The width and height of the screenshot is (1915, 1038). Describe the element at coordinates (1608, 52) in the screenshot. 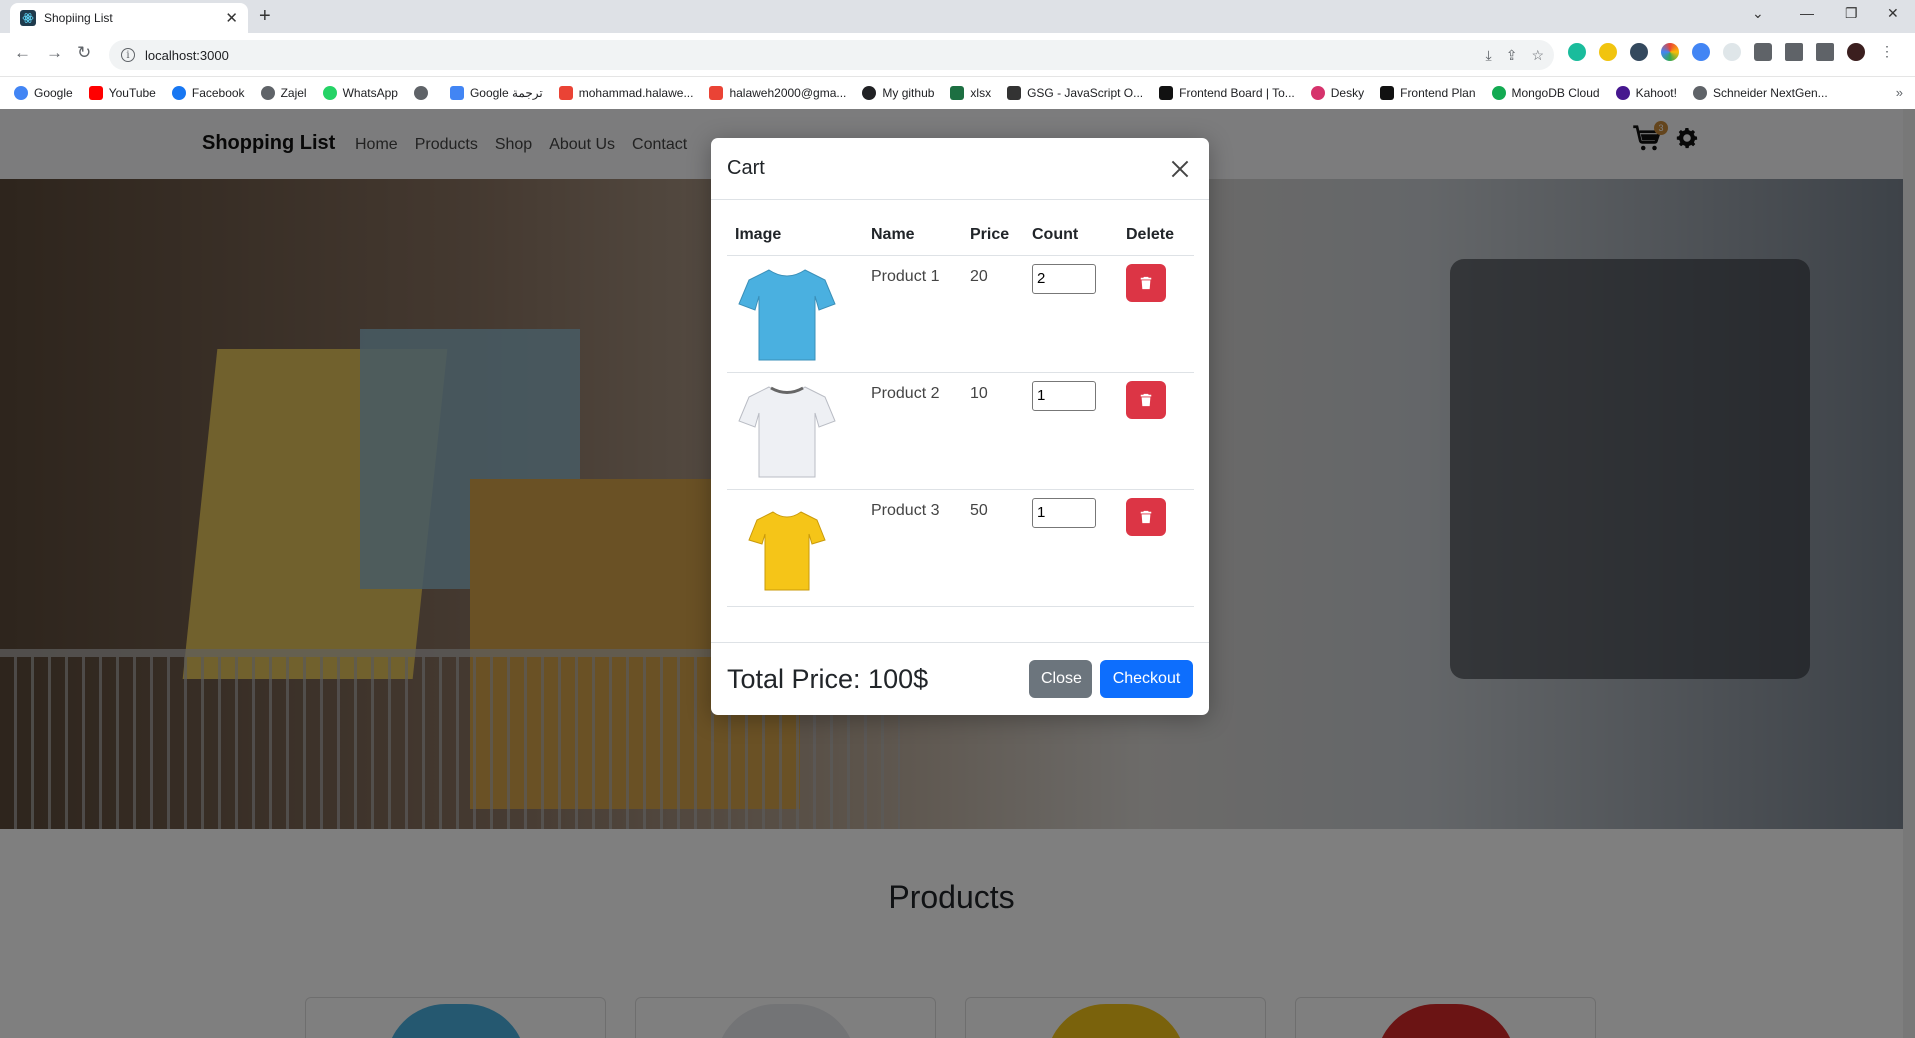

I see `extension-coin-icon` at that location.